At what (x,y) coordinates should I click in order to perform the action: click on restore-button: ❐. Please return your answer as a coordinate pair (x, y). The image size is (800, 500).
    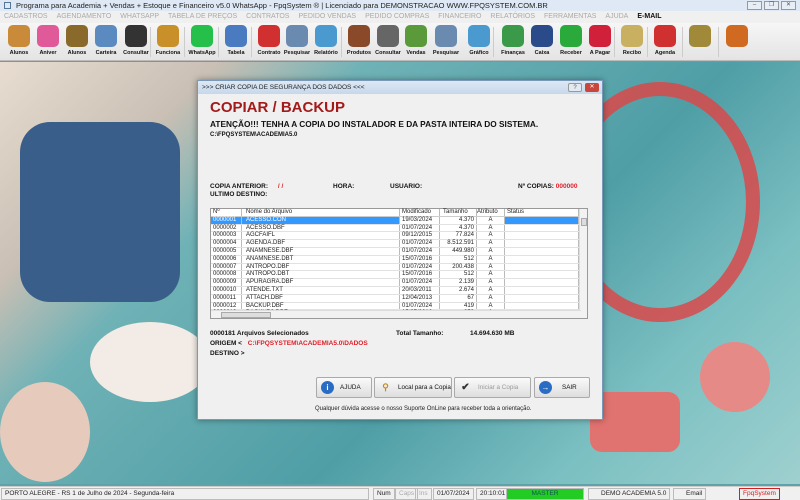
    Looking at the image, I should click on (771, 5).